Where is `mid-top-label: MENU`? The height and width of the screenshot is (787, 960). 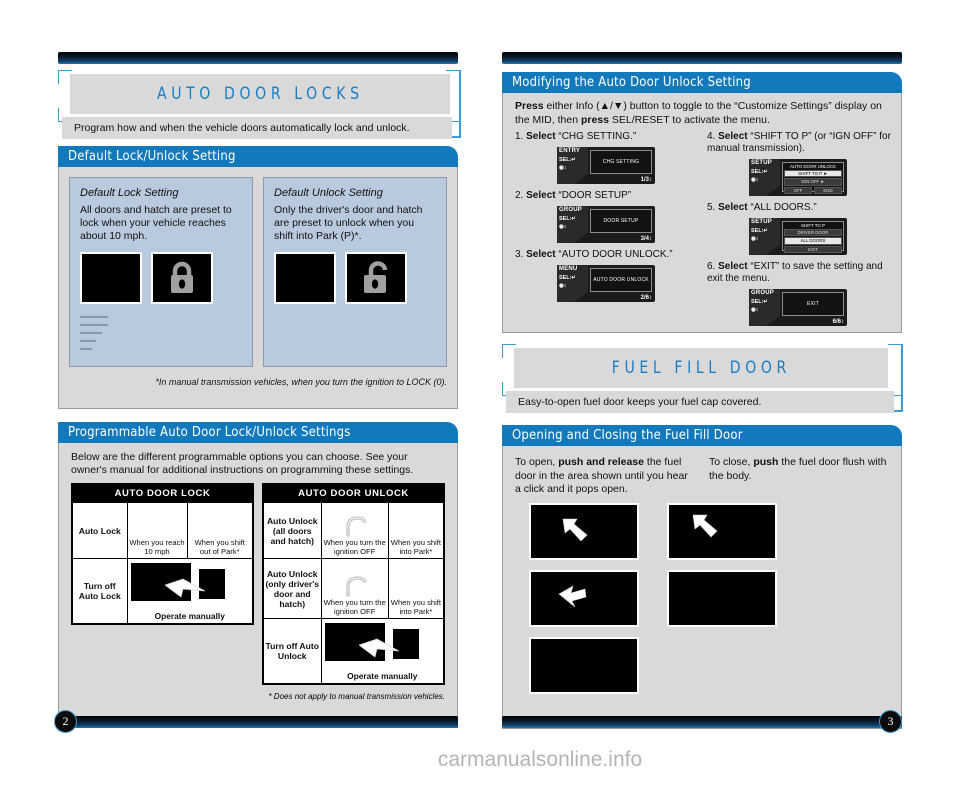 mid-top-label: MENU is located at coordinates (568, 269).